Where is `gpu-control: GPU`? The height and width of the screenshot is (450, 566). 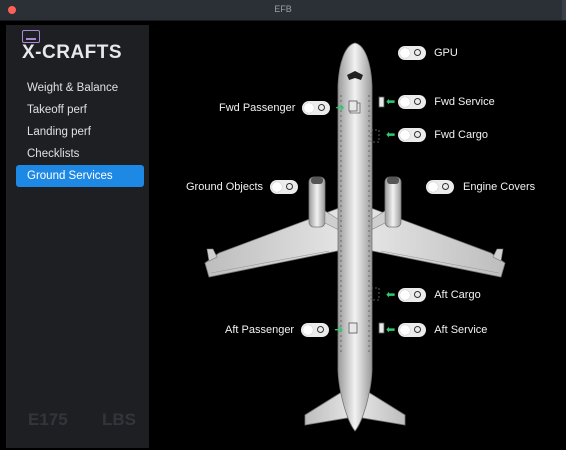
gpu-control: GPU is located at coordinates (428, 53).